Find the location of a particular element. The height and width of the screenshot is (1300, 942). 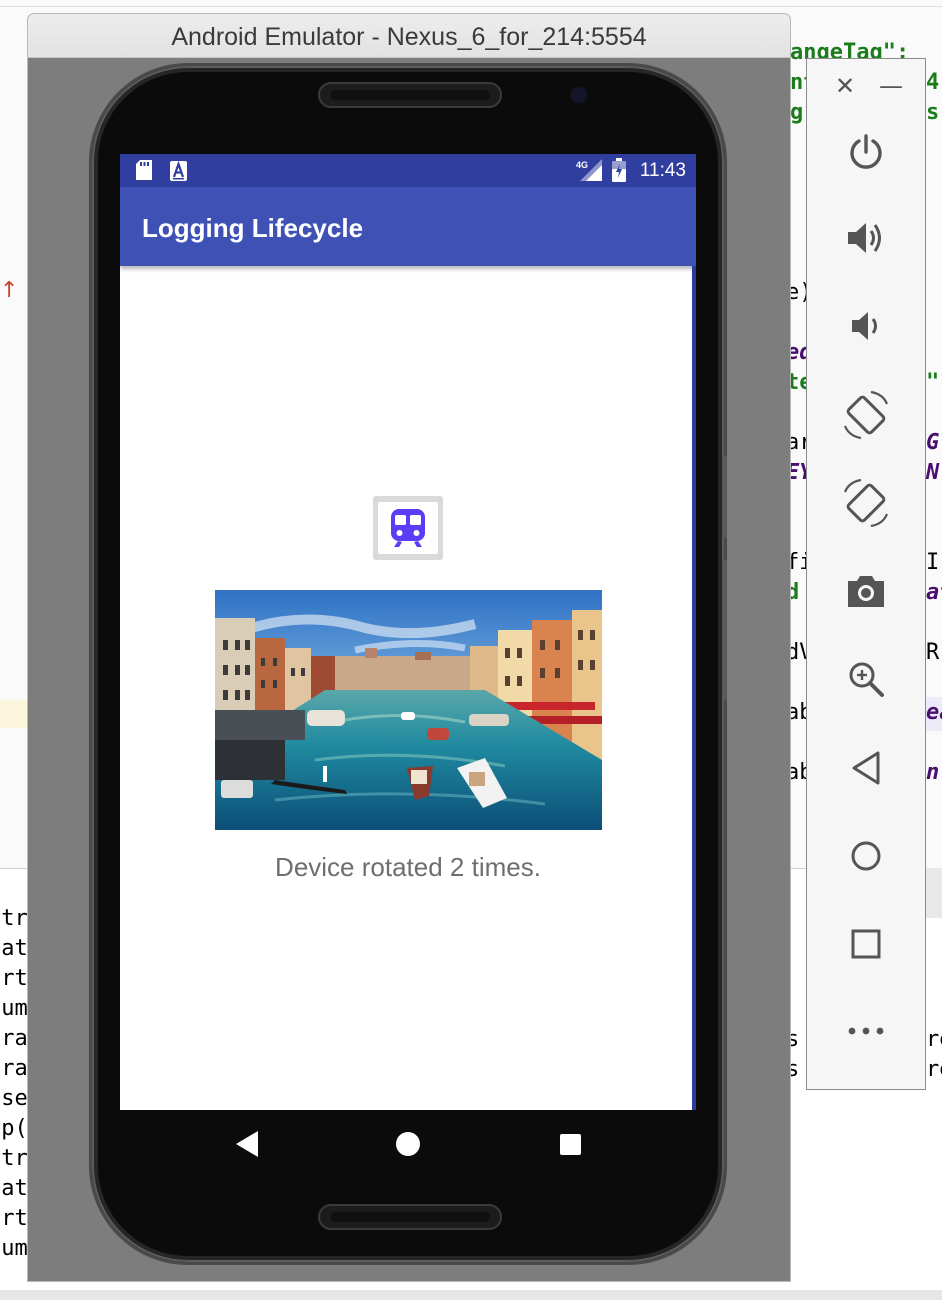

front-camera is located at coordinates (579, 95).